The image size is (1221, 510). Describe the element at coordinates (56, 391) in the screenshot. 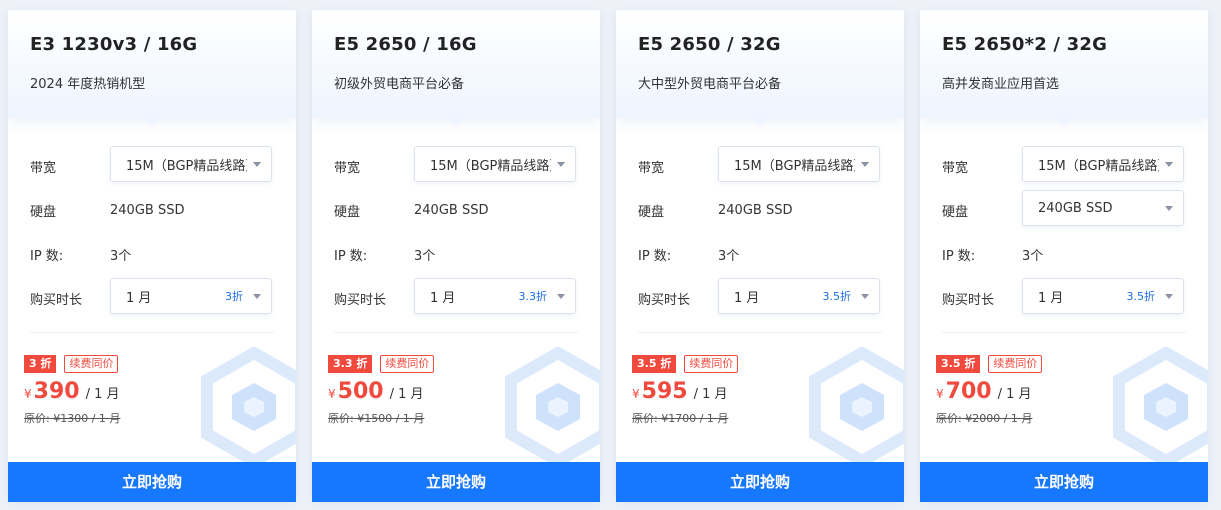

I see `price-value: 390` at that location.